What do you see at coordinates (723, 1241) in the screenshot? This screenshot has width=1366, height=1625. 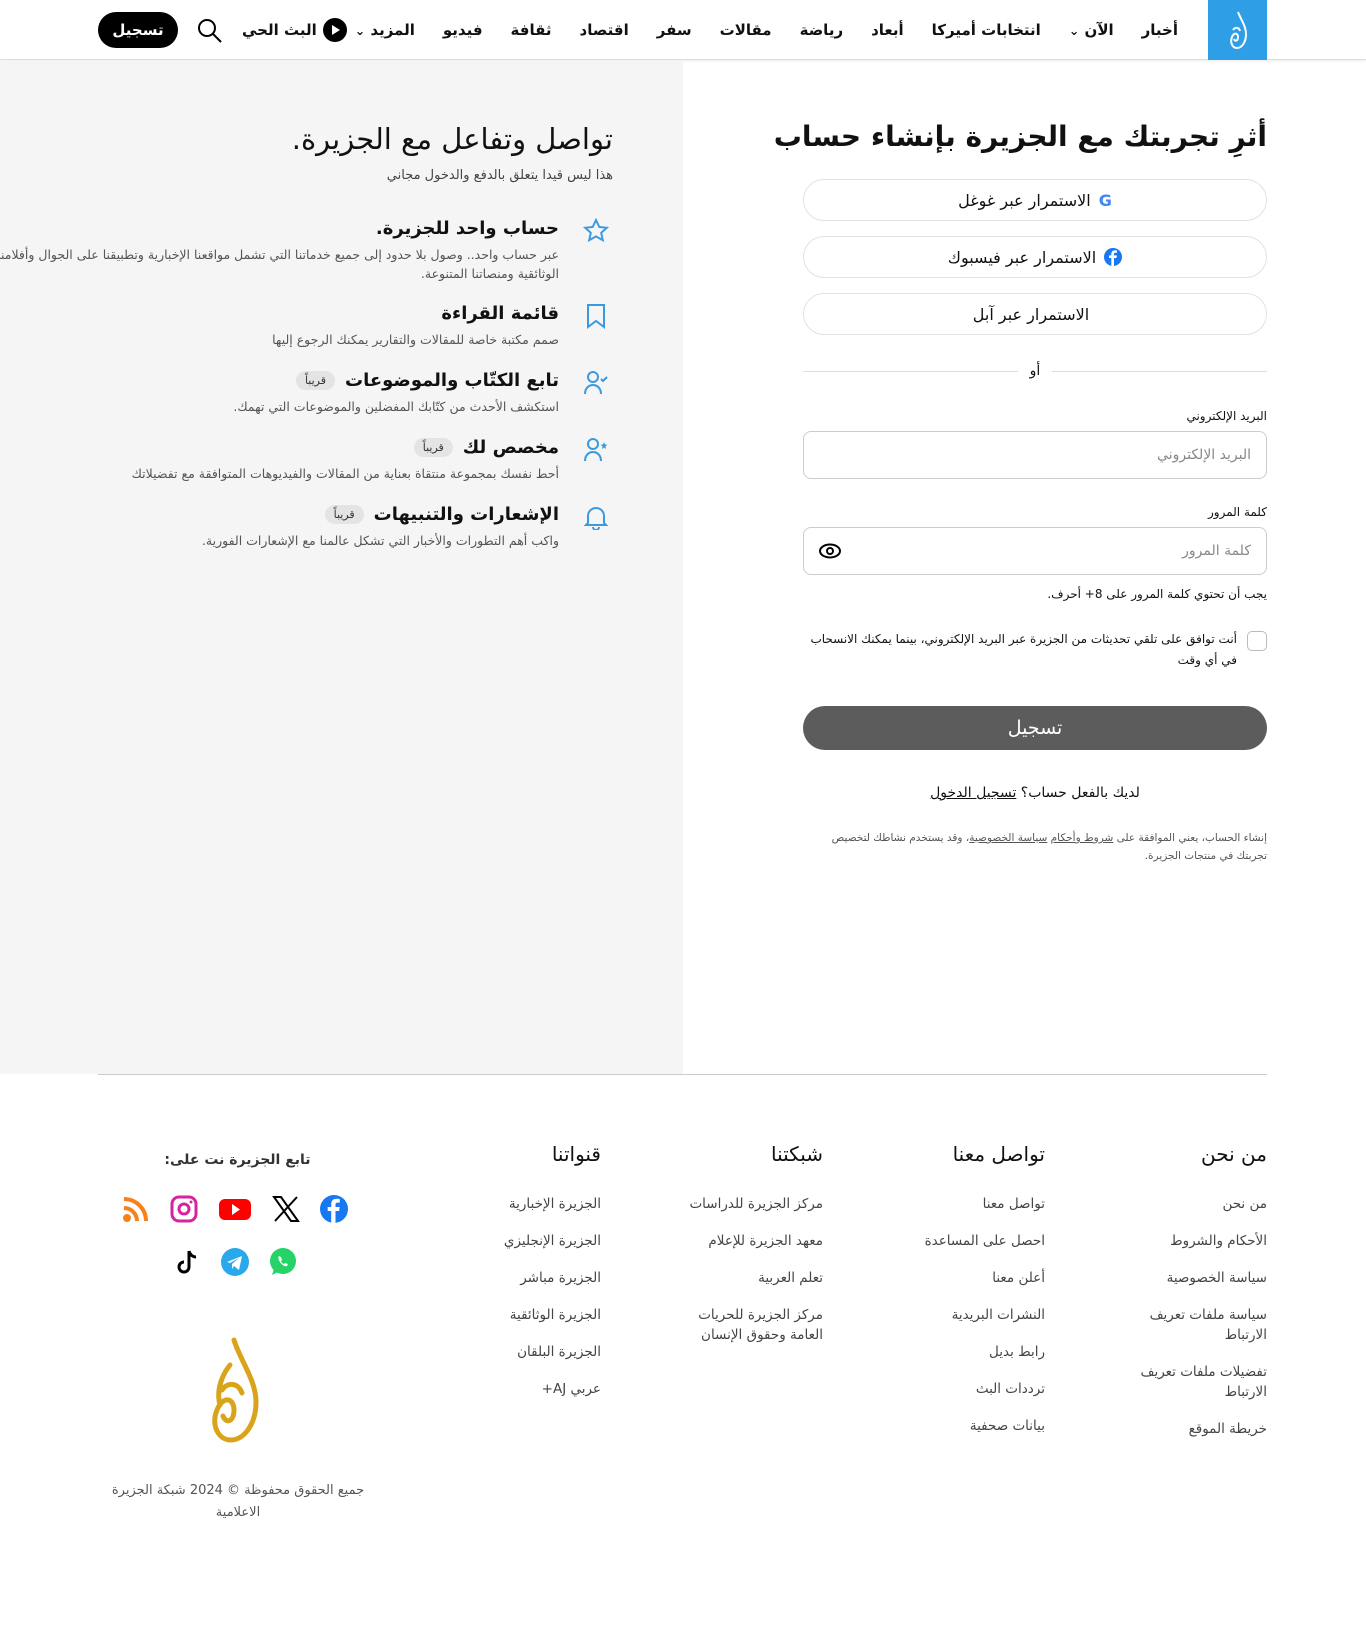 I see `footer-link: معهد الجزيرة للإعلام` at bounding box center [723, 1241].